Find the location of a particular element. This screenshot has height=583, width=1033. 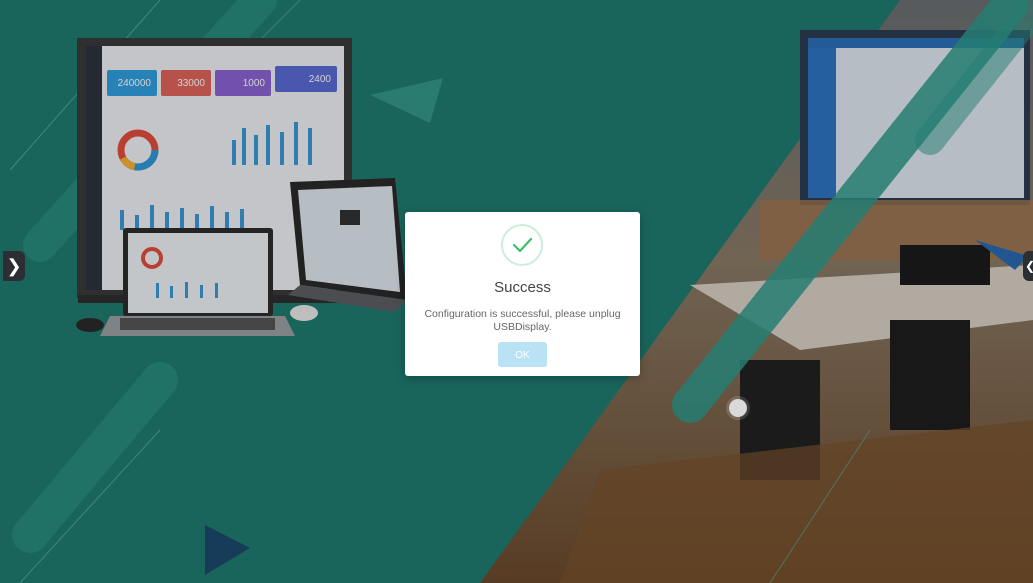

carousel-indicator-dot is located at coordinates (738, 408).